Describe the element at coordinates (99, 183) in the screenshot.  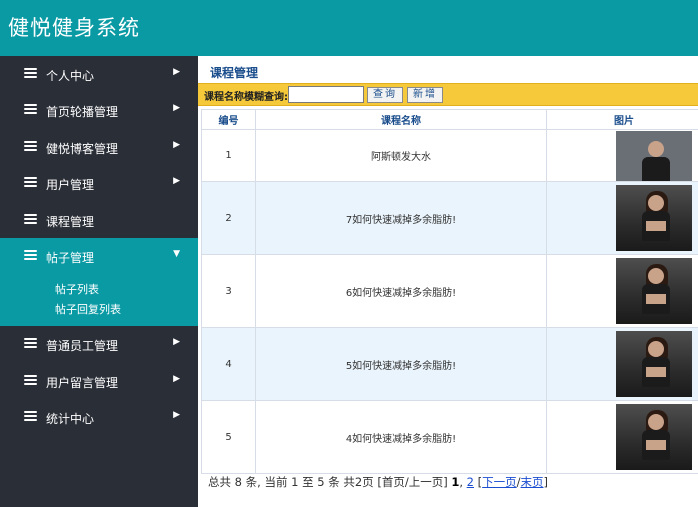
I see `sidebar-item-users: 用户管理 ▶` at that location.